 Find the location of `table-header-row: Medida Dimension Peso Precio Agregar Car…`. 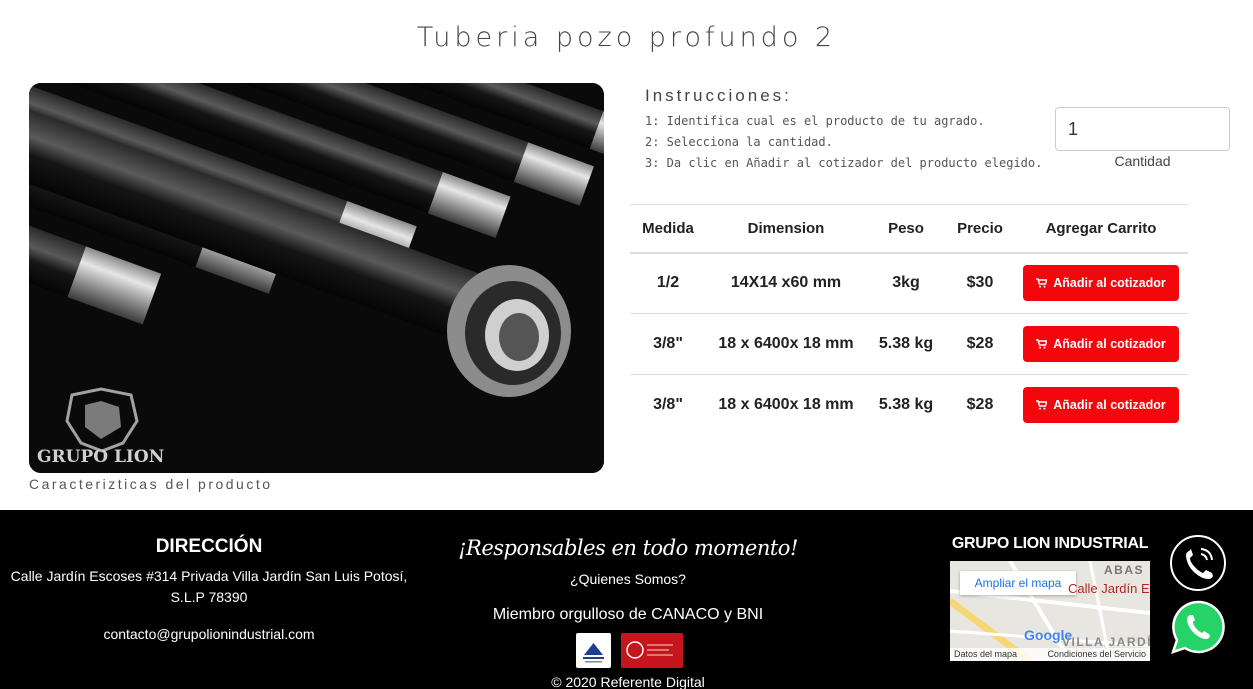

table-header-row: Medida Dimension Peso Precio Agregar Car… is located at coordinates (909, 229).